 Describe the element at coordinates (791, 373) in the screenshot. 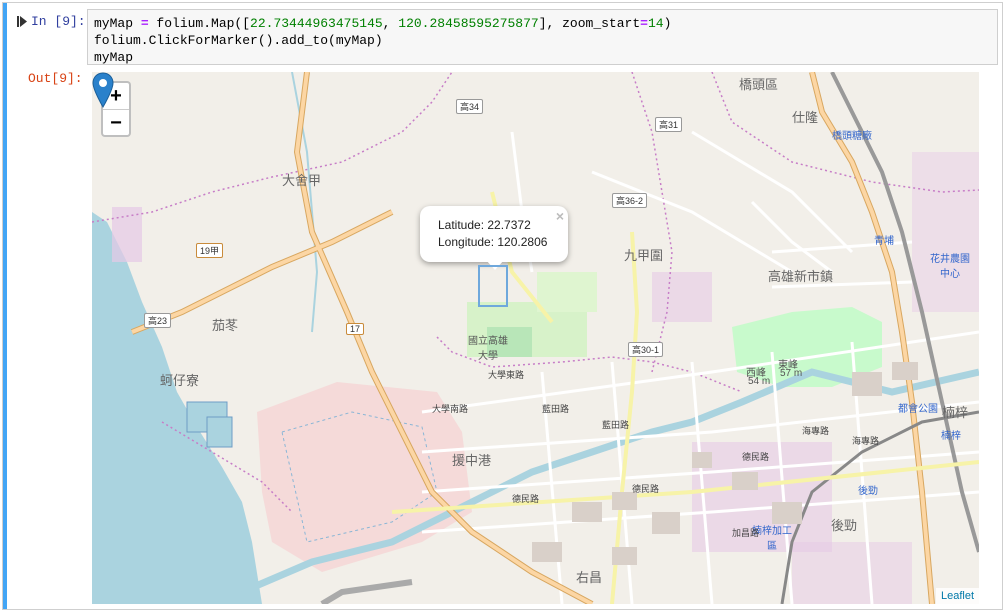

I see `label-east-peak-height: 57 m` at that location.